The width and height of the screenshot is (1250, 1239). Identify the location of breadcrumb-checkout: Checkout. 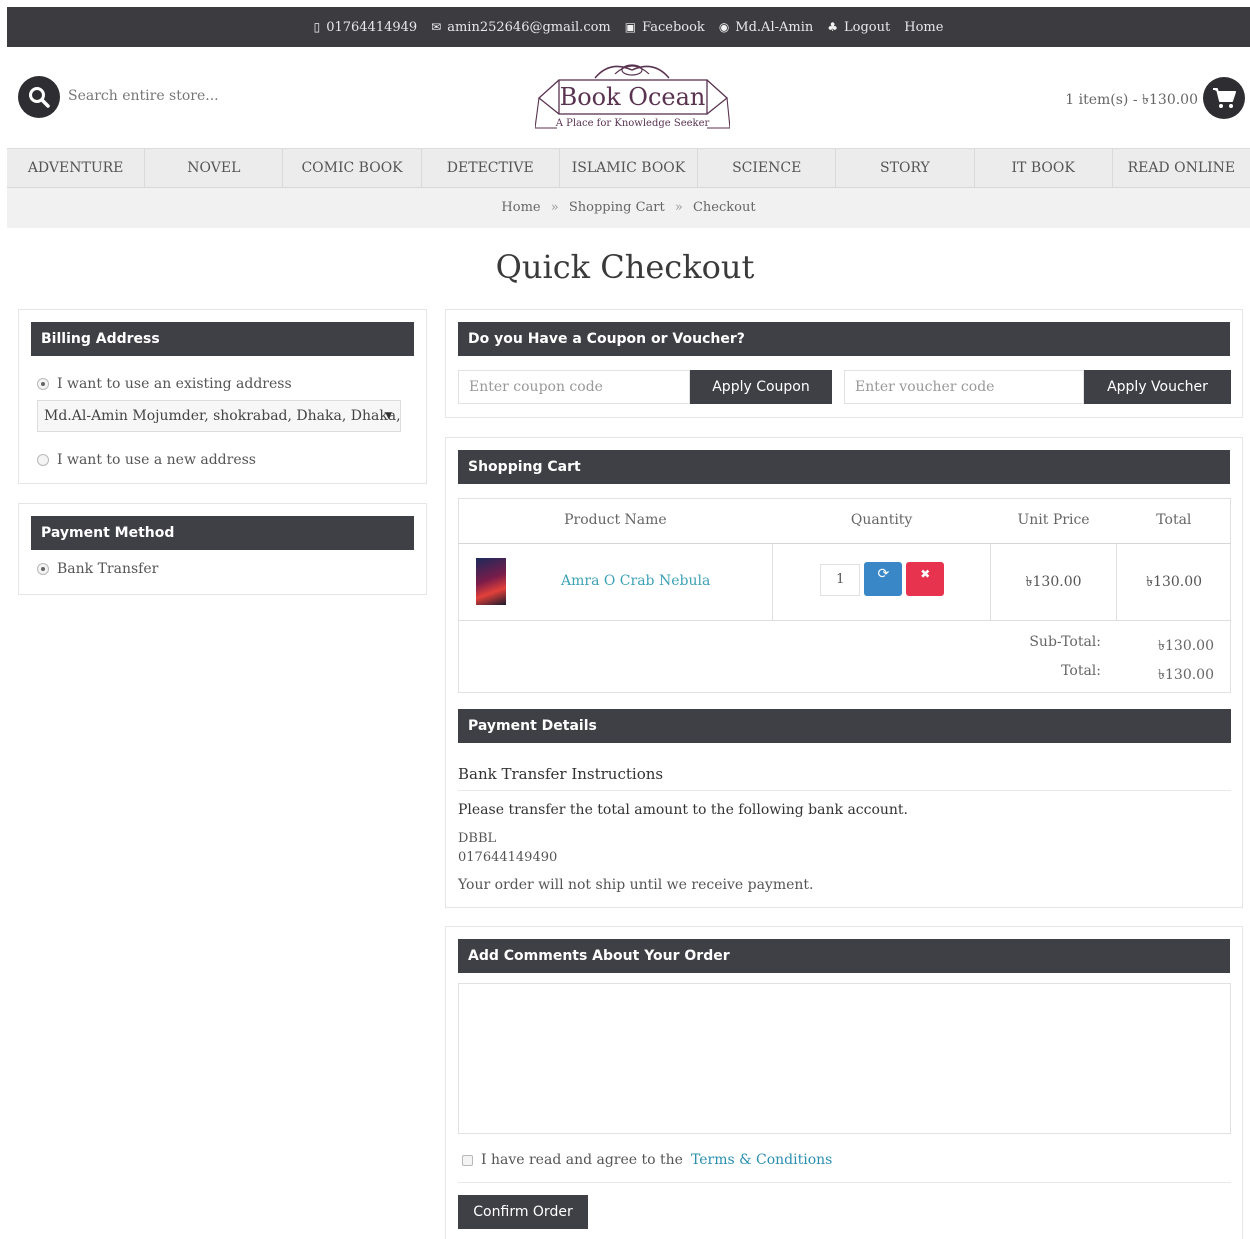
(724, 207).